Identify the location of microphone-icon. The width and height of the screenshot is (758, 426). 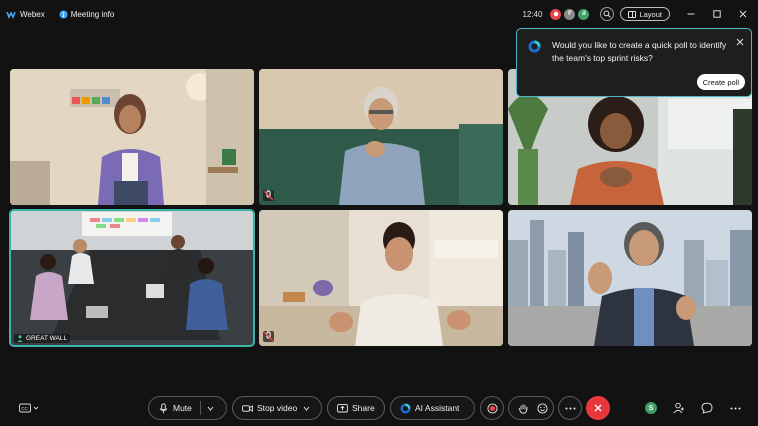
(163, 407).